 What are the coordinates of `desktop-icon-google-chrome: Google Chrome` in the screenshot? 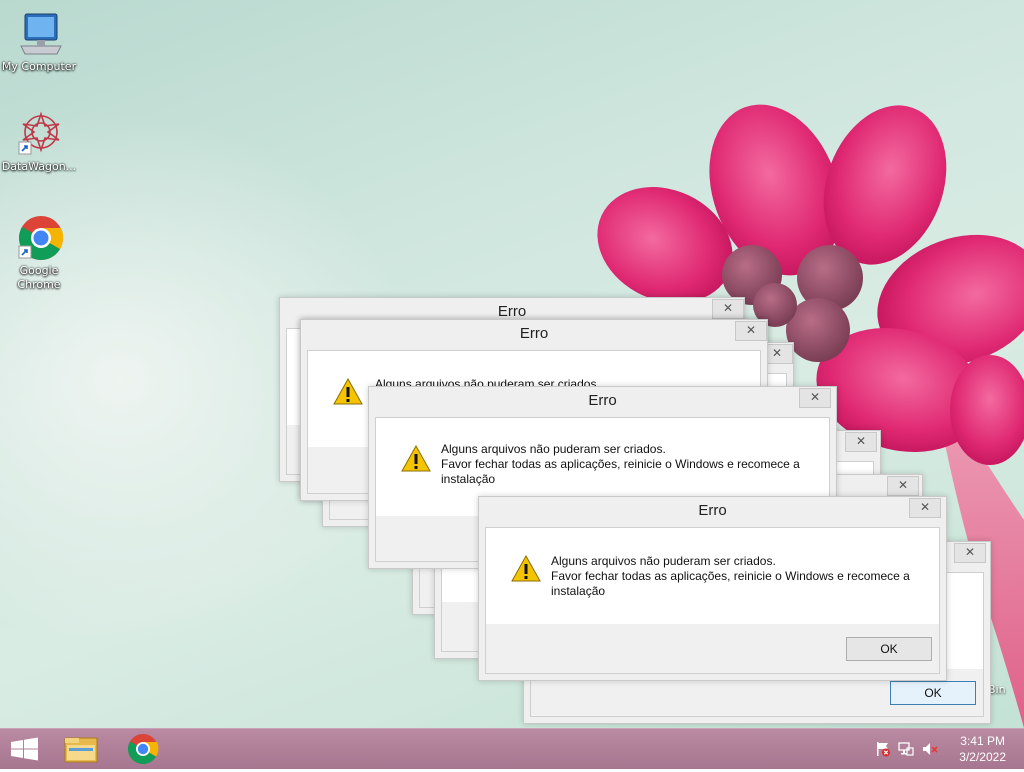 It's located at (39, 253).